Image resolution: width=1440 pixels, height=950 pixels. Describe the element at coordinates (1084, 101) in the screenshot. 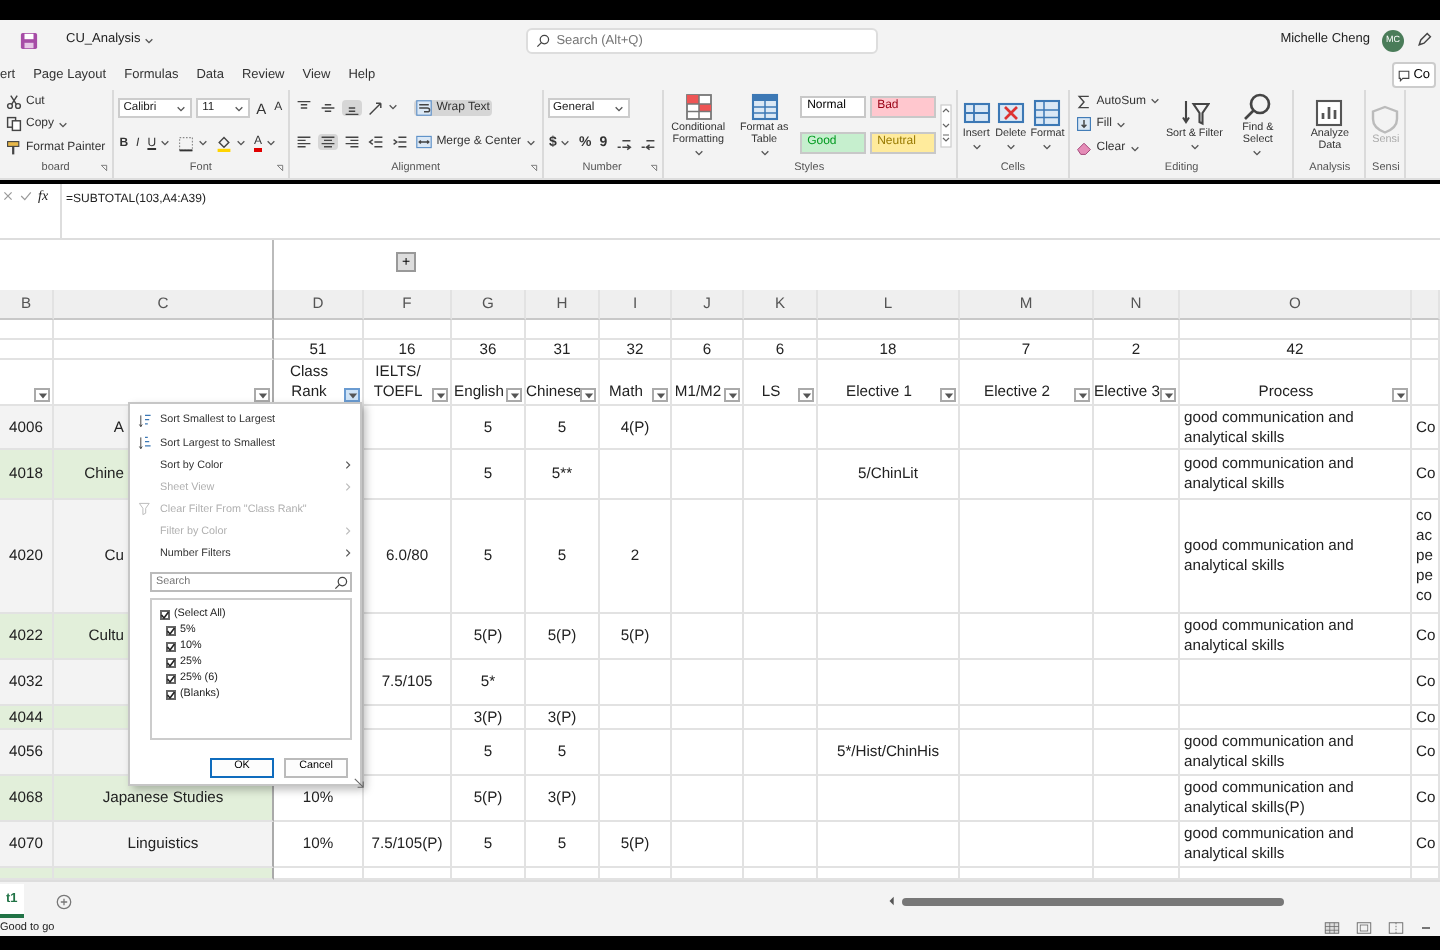

I see `sigma-icon` at that location.